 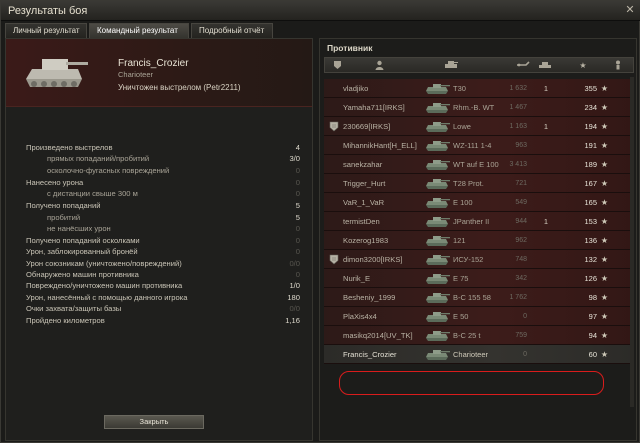 I want to click on stat-value: 3/0, so click(x=294, y=159).